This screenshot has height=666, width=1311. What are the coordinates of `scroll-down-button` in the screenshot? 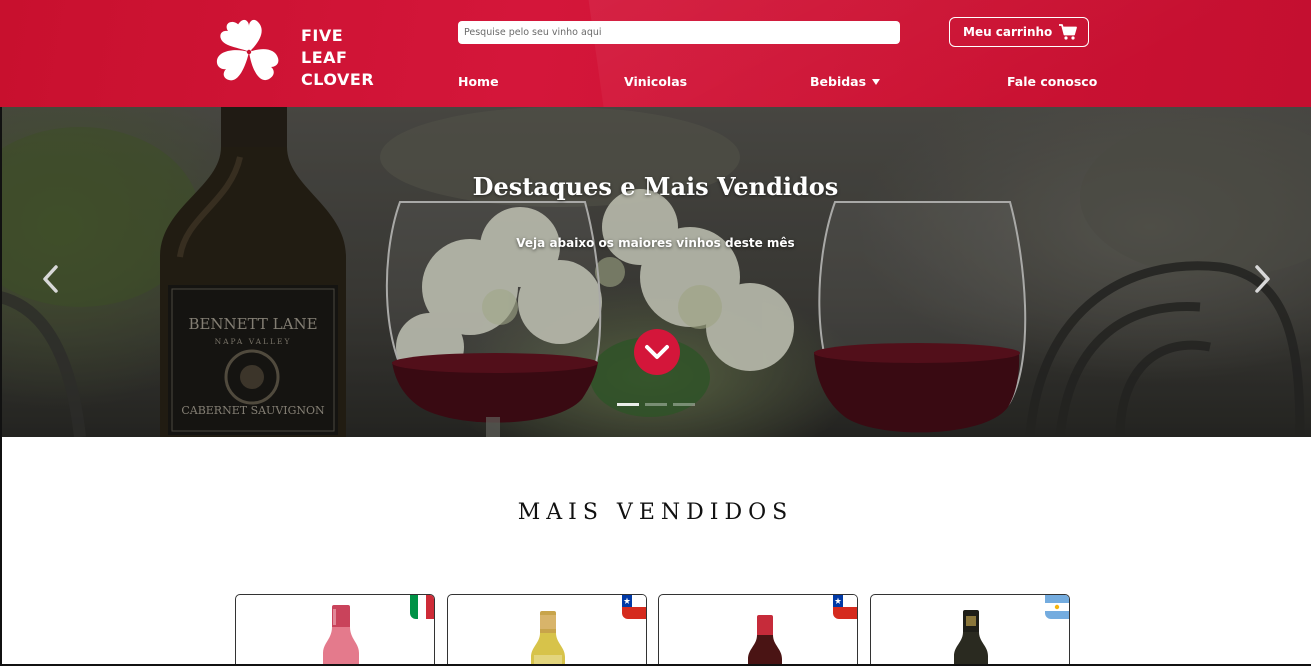 It's located at (657, 352).